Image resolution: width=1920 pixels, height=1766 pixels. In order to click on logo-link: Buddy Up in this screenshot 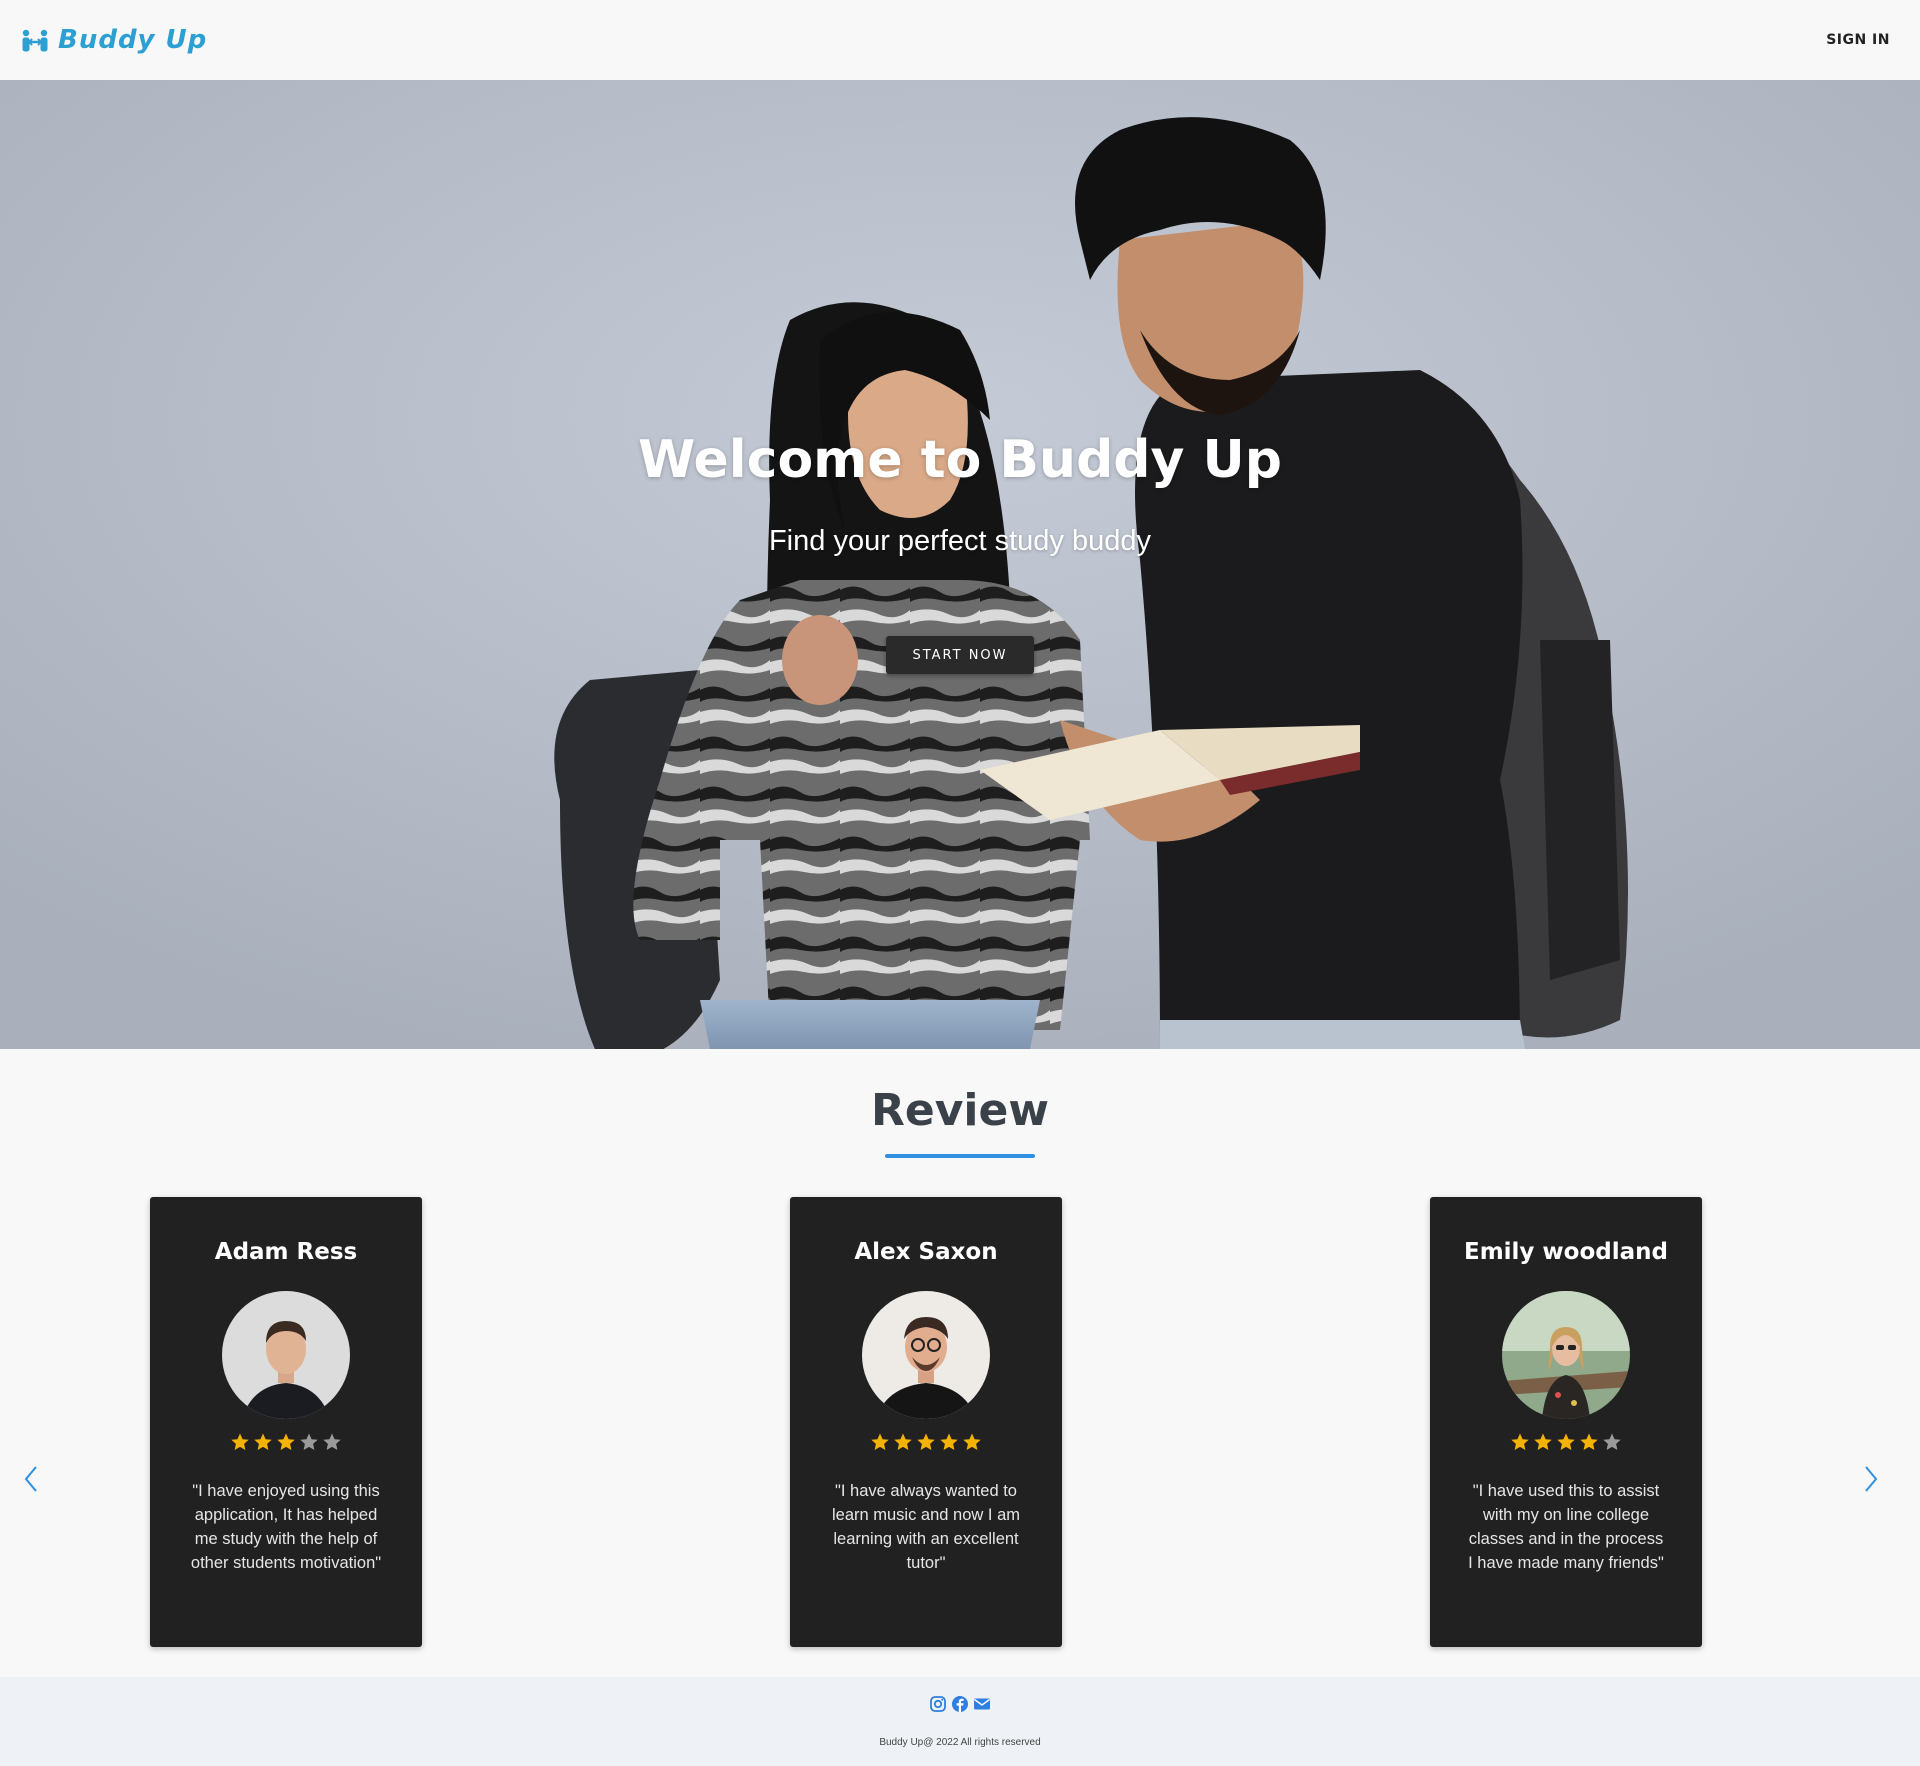, I will do `click(113, 40)`.